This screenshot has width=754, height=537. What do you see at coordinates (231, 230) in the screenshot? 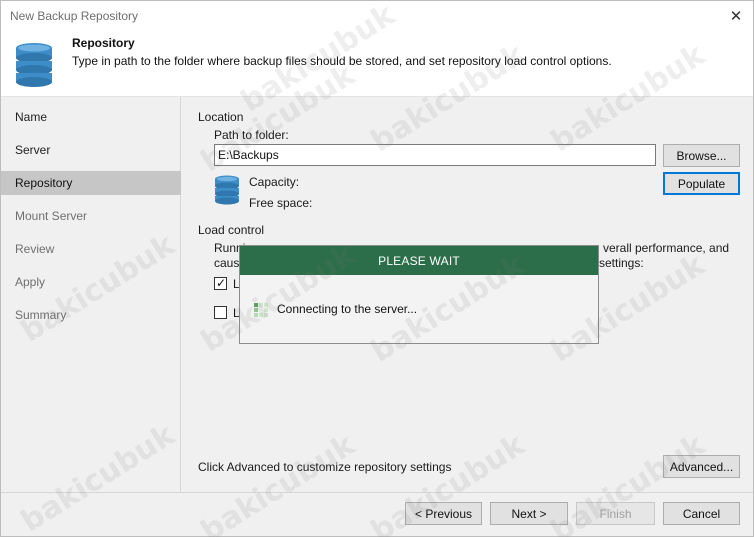
I see `load-control-section-label: Load control` at bounding box center [231, 230].